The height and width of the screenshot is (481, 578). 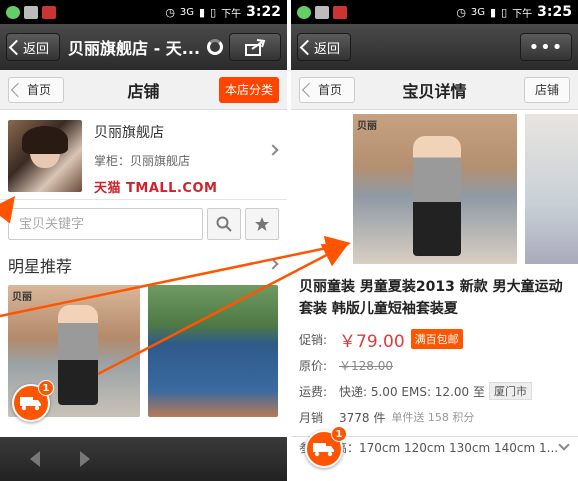 What do you see at coordinates (263, 12) in the screenshot?
I see `clock: 3:22` at bounding box center [263, 12].